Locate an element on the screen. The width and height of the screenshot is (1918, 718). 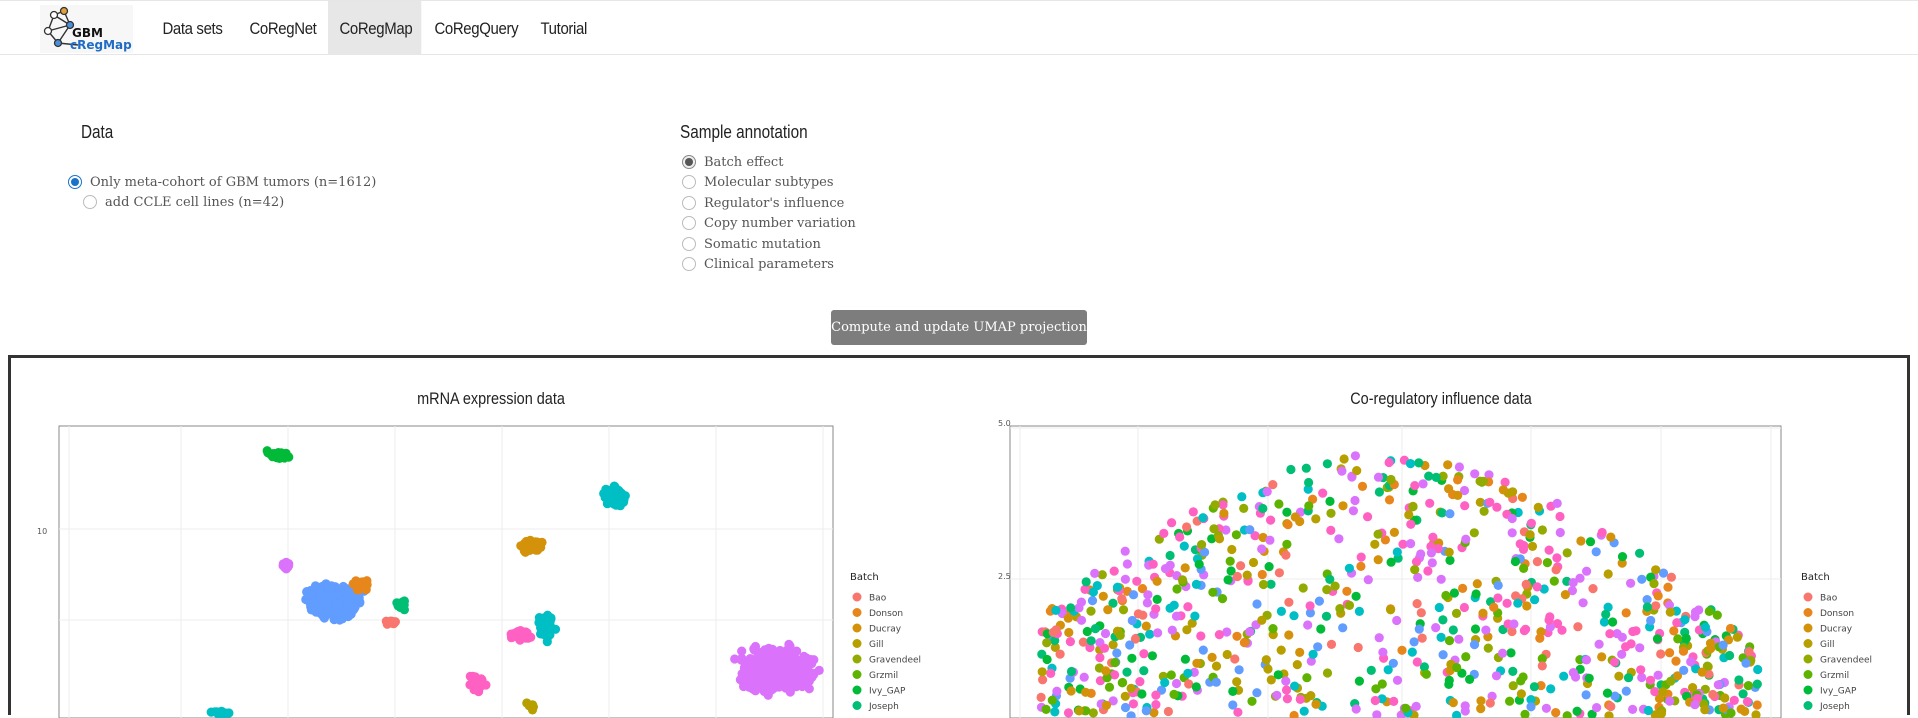
legend-label: Joseph is located at coordinates (883, 707).